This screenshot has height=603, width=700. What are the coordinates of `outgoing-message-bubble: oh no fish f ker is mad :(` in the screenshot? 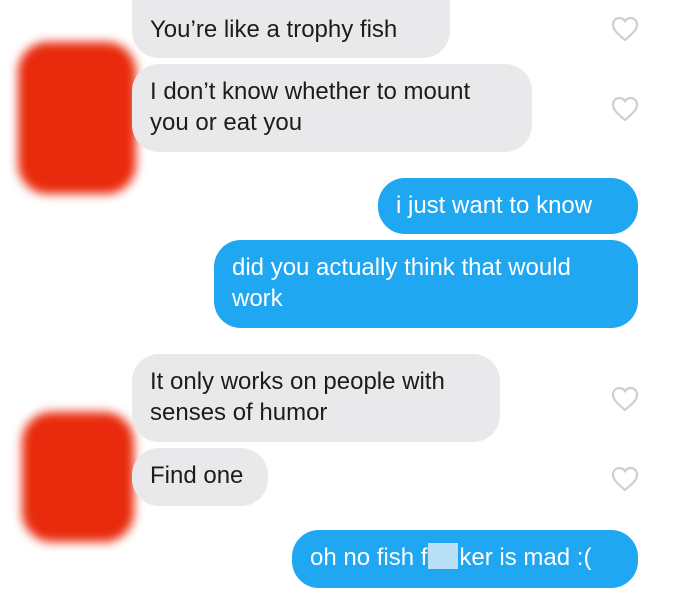 It's located at (465, 559).